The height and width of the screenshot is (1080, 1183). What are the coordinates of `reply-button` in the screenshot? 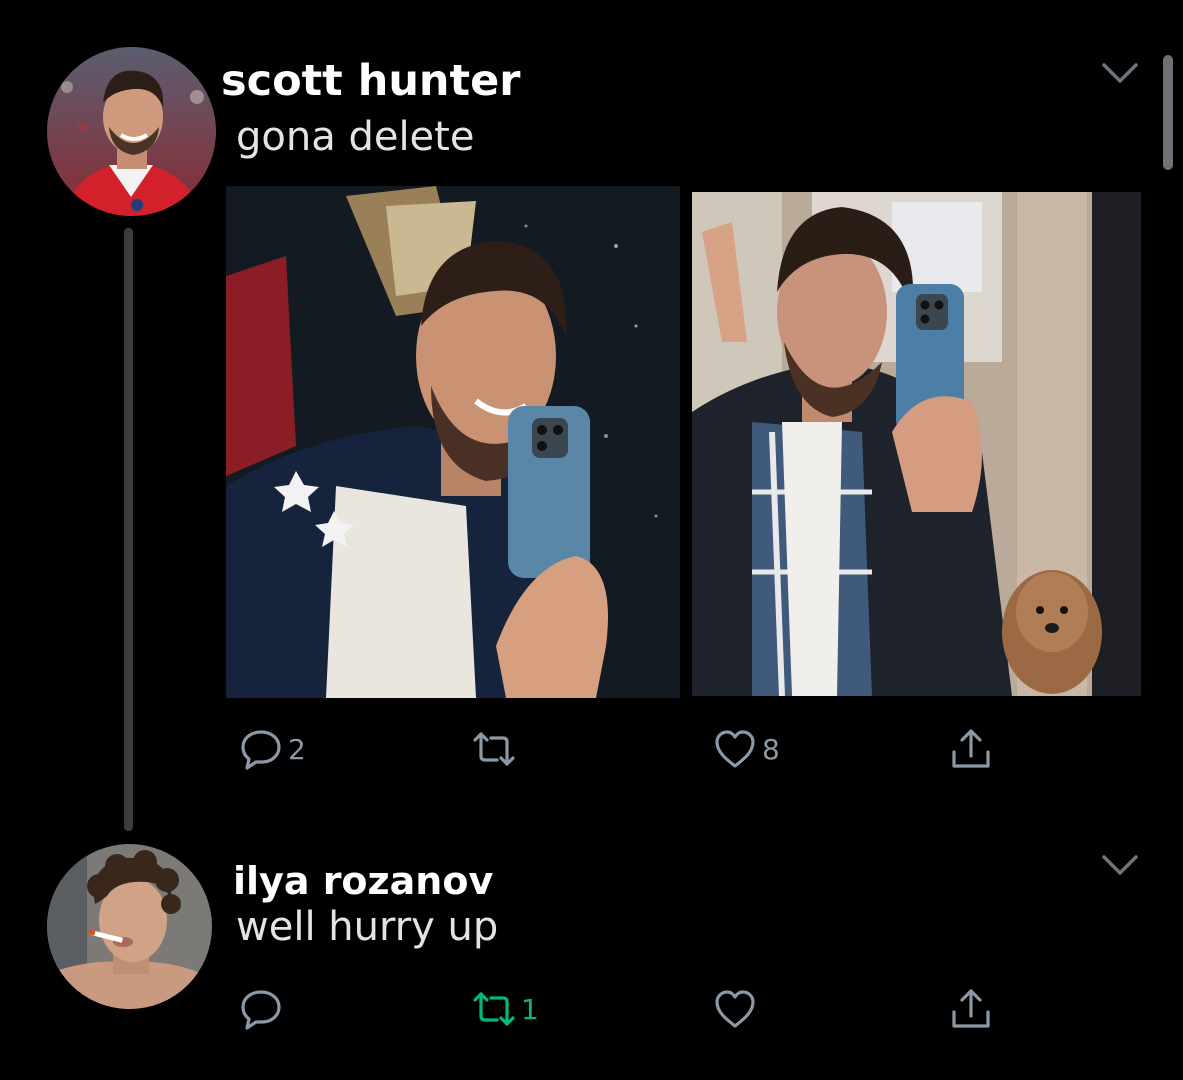 It's located at (263, 1009).